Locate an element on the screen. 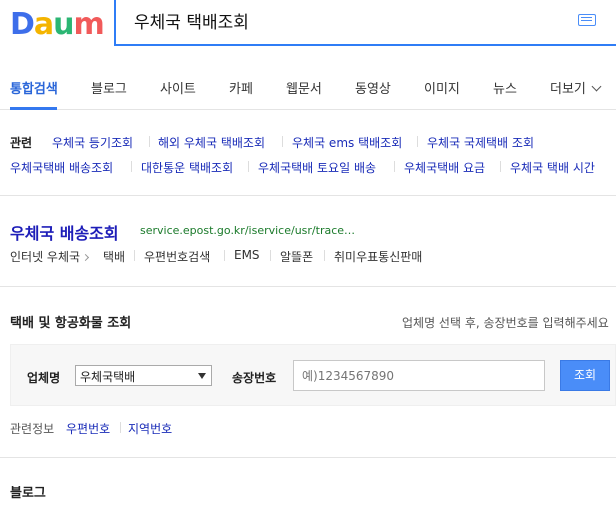 The width and height of the screenshot is (616, 509). related-info-label: 관련정보 is located at coordinates (32, 429).